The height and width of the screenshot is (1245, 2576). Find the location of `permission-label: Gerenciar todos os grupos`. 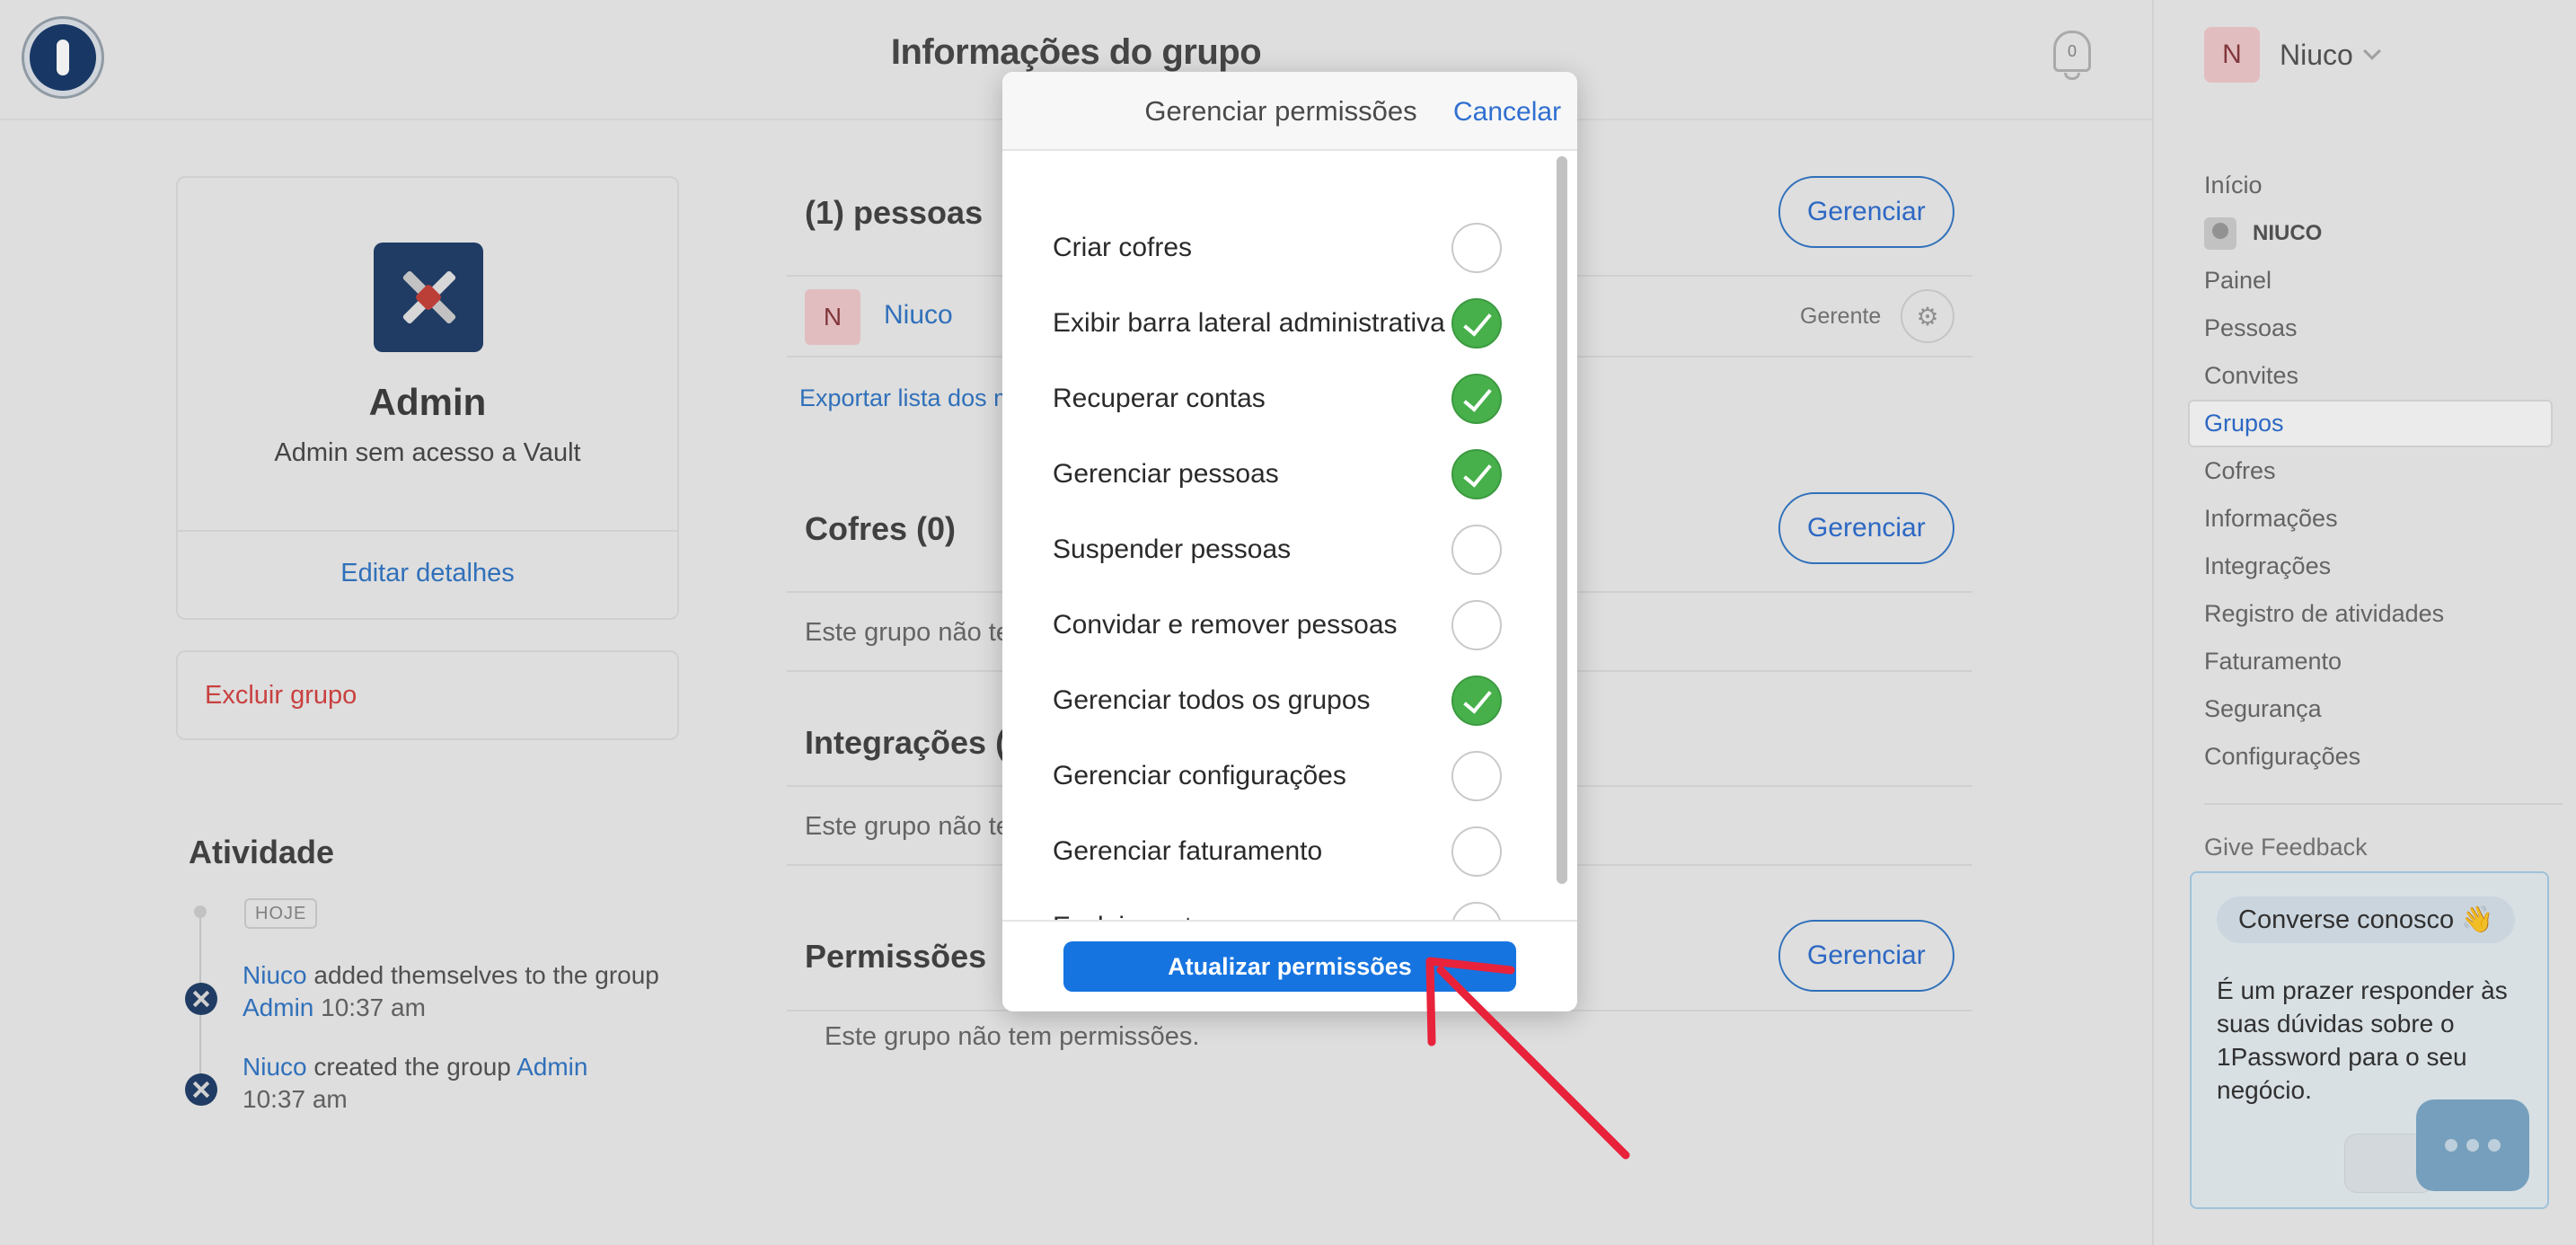

permission-label: Gerenciar todos os grupos is located at coordinates (1212, 700).